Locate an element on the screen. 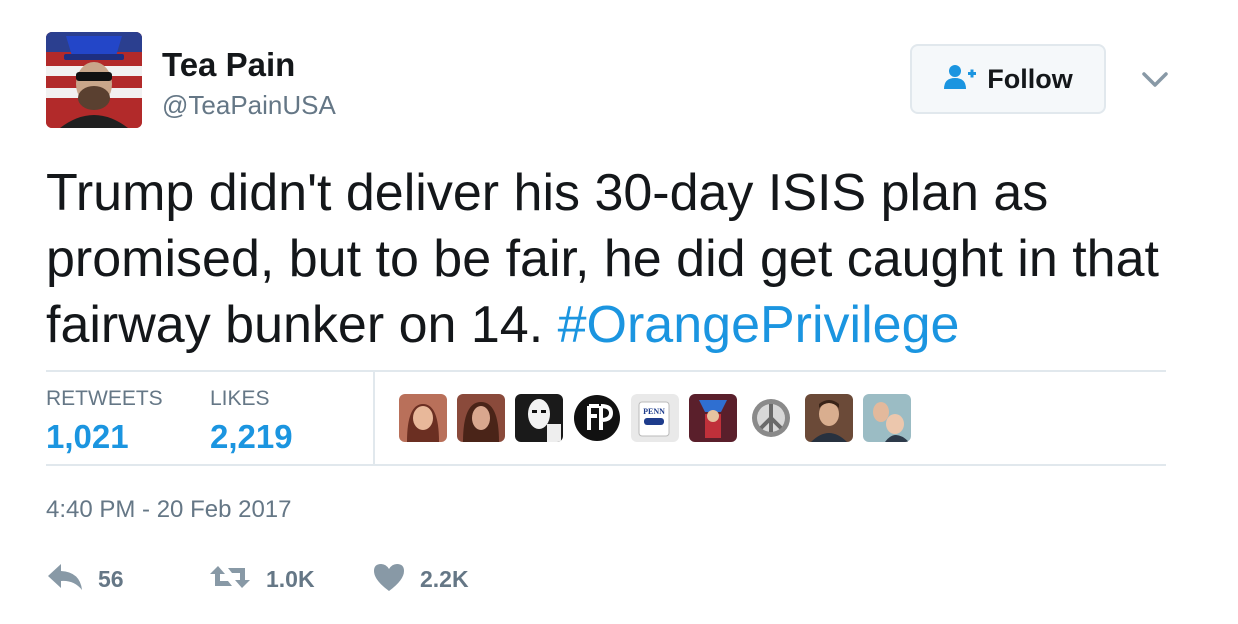  retweet-button: 1.0K is located at coordinates (261, 579).